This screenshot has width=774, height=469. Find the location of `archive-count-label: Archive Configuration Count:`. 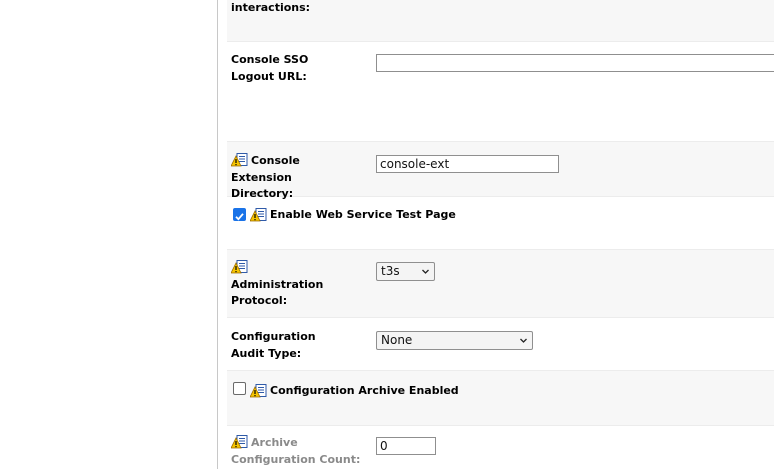

archive-count-label: Archive Configuration Count: is located at coordinates (301, 451).